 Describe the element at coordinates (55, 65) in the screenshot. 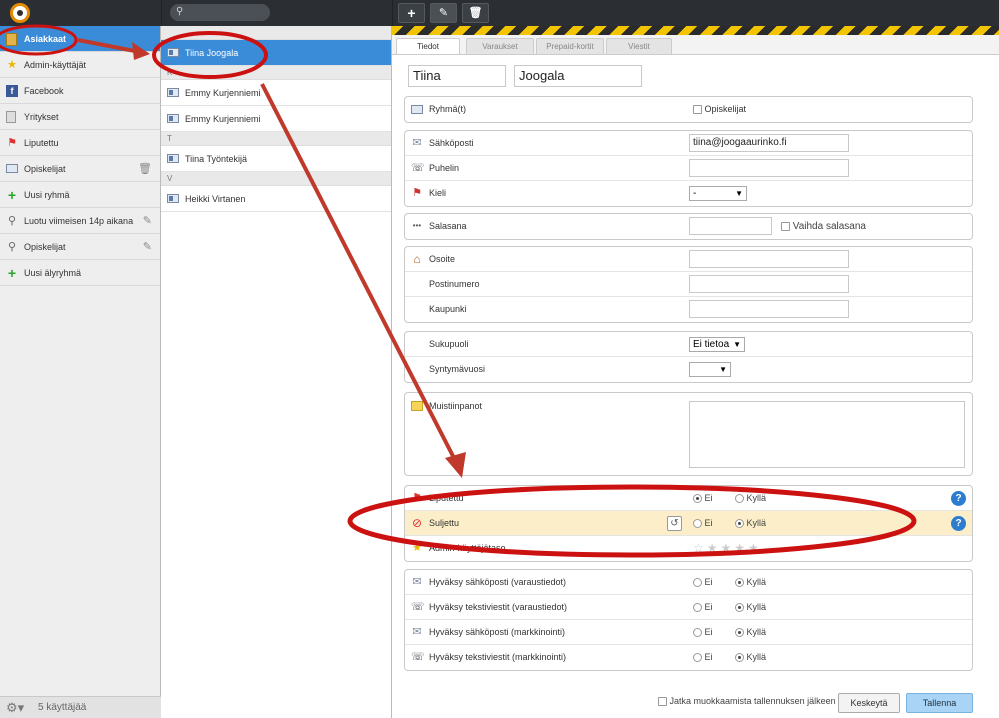

I see `sidebar-item-label: Admin-käyttäjät` at that location.